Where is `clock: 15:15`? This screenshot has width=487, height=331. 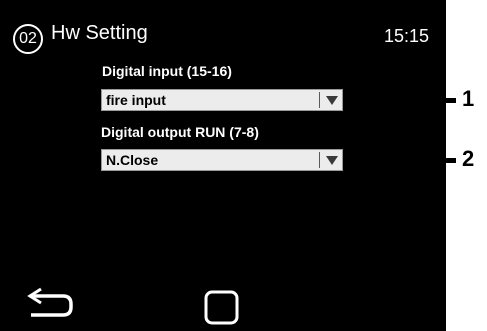
clock: 15:15 is located at coordinates (407, 36).